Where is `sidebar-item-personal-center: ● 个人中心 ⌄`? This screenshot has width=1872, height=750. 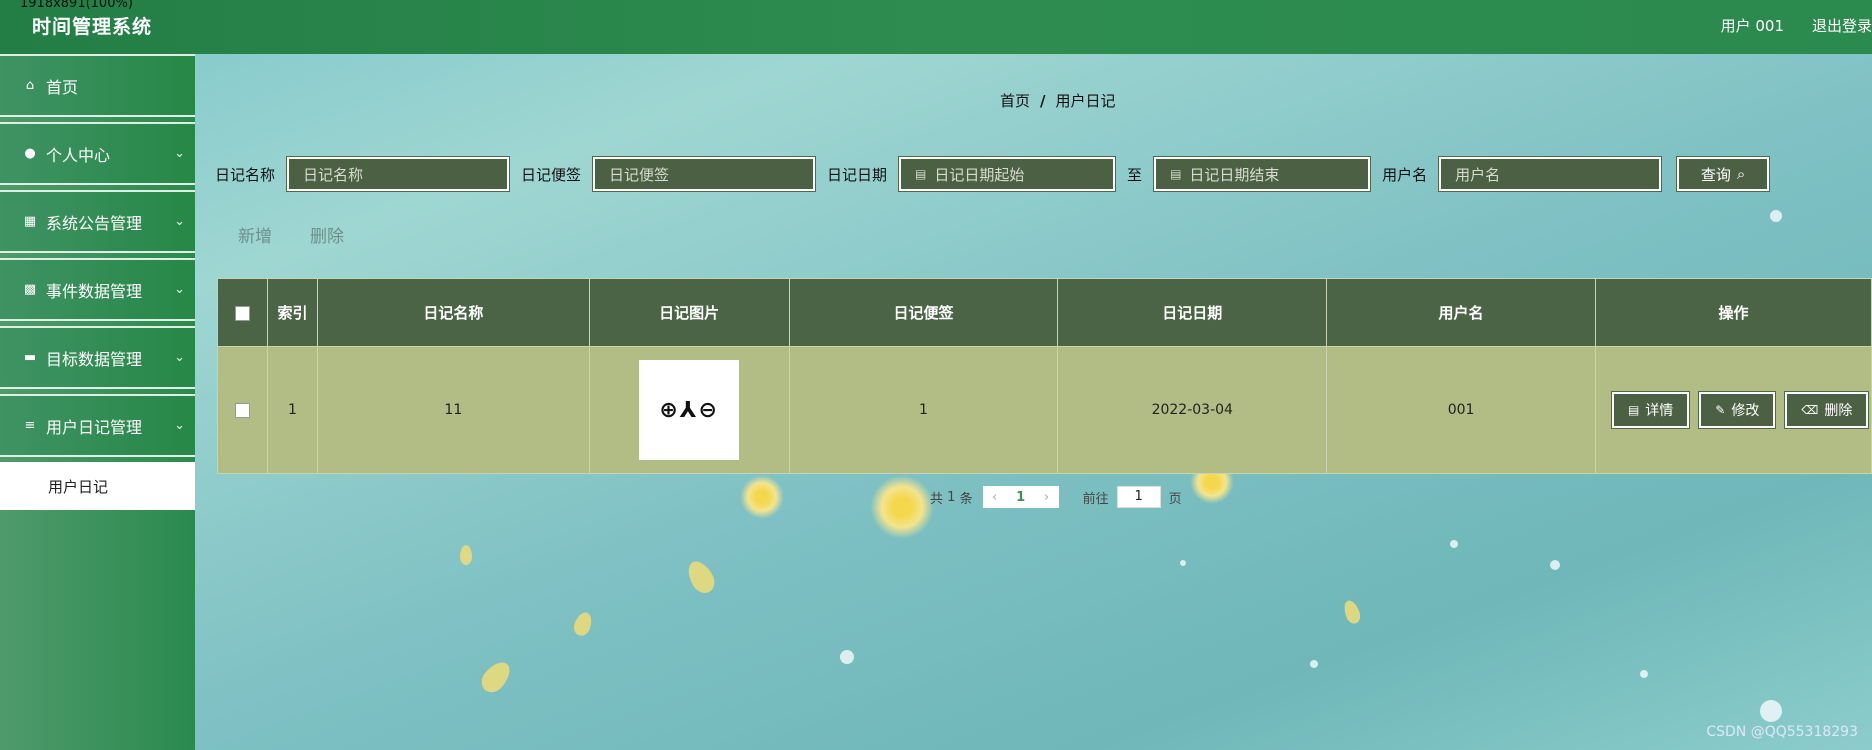 sidebar-item-personal-center: ● 个人中心 ⌄ is located at coordinates (97, 153).